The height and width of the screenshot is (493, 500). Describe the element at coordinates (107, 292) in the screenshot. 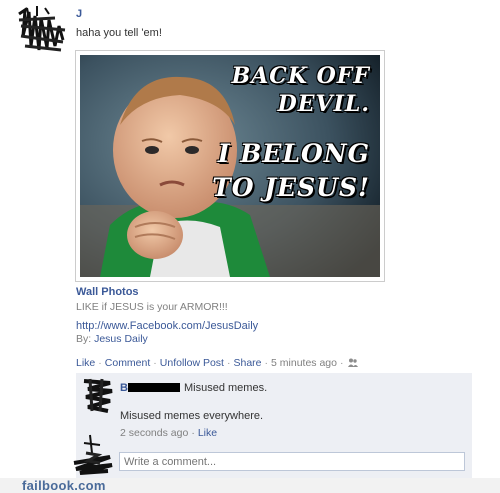

I see `album-title-link: Wall Photos` at that location.